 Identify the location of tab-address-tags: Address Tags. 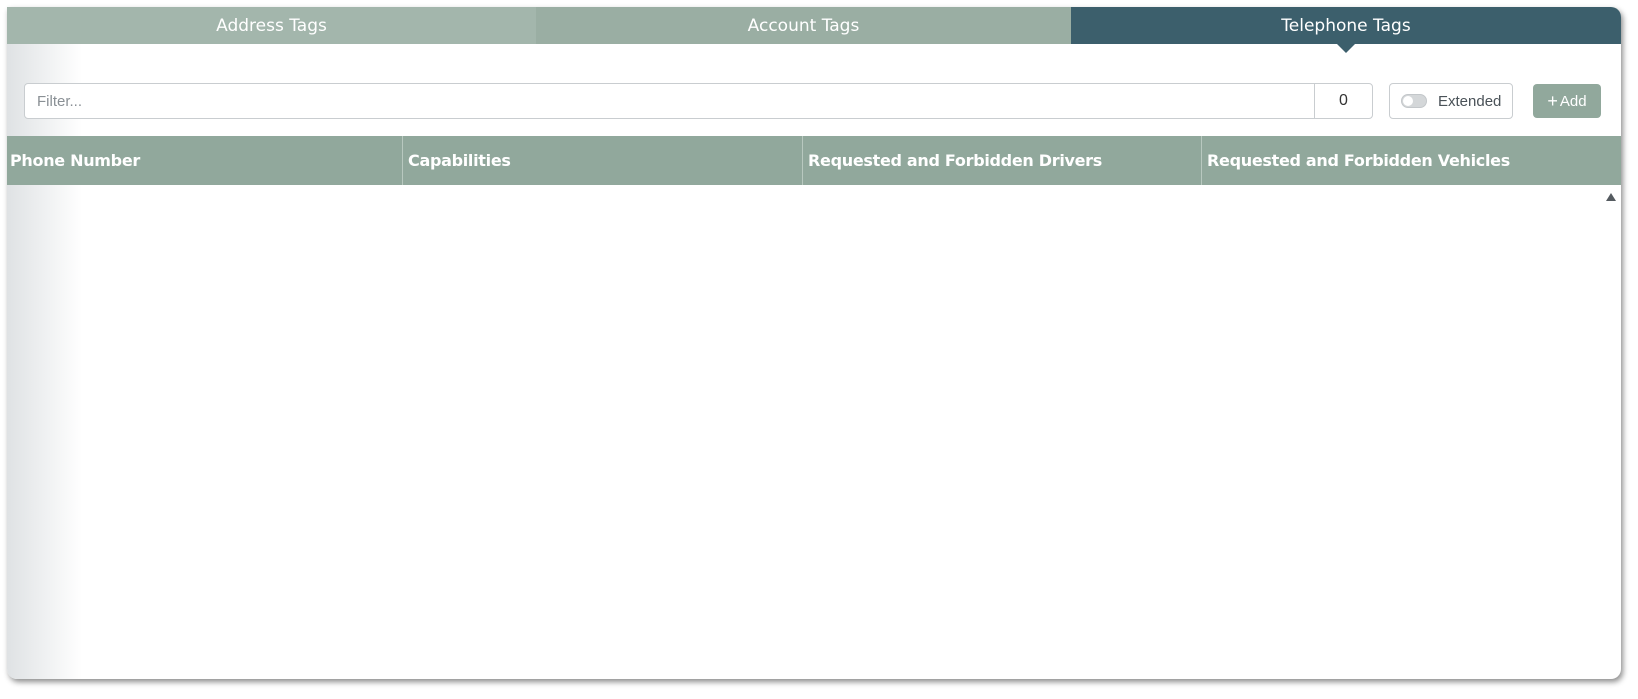
(271, 25).